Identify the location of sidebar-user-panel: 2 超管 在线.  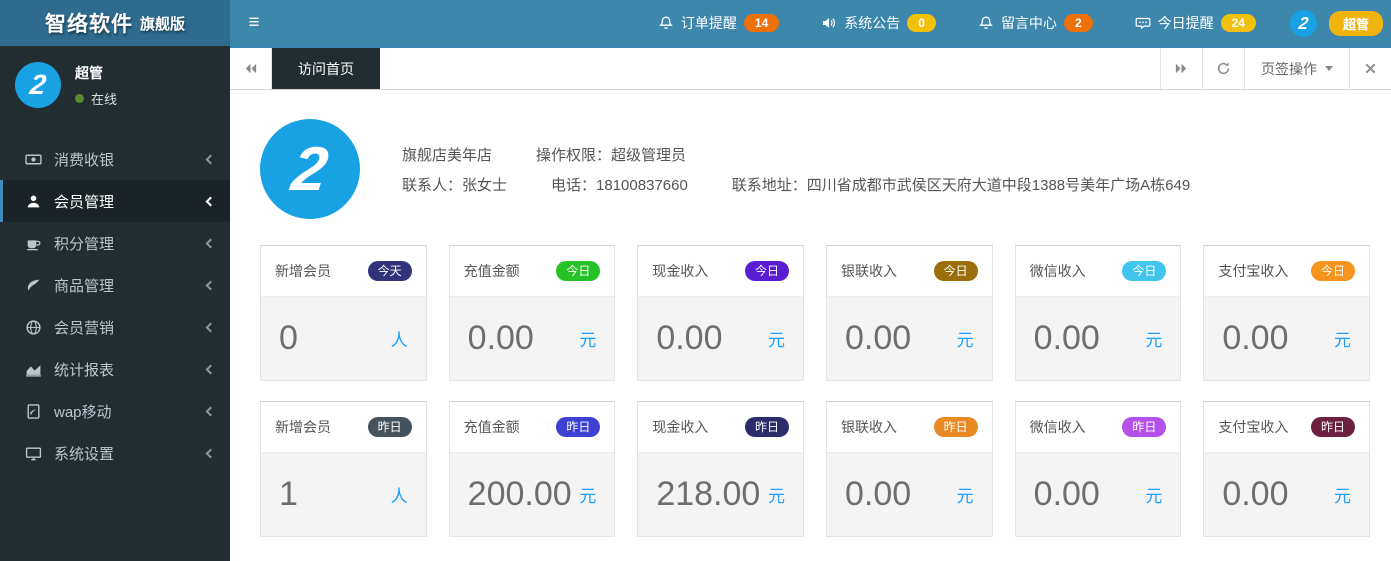
(115, 84).